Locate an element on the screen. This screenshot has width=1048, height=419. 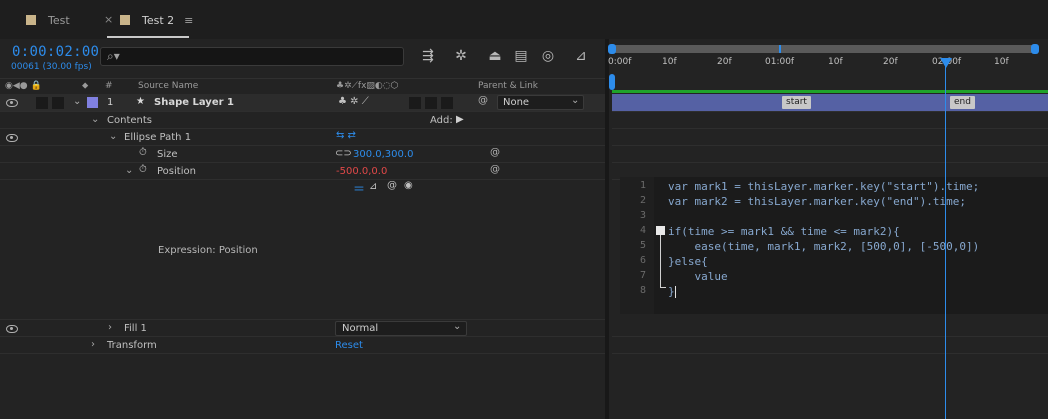
size-row: ⏱ Size ⊂⊃ 300.0,300.0 @ is located at coordinates (302, 154).